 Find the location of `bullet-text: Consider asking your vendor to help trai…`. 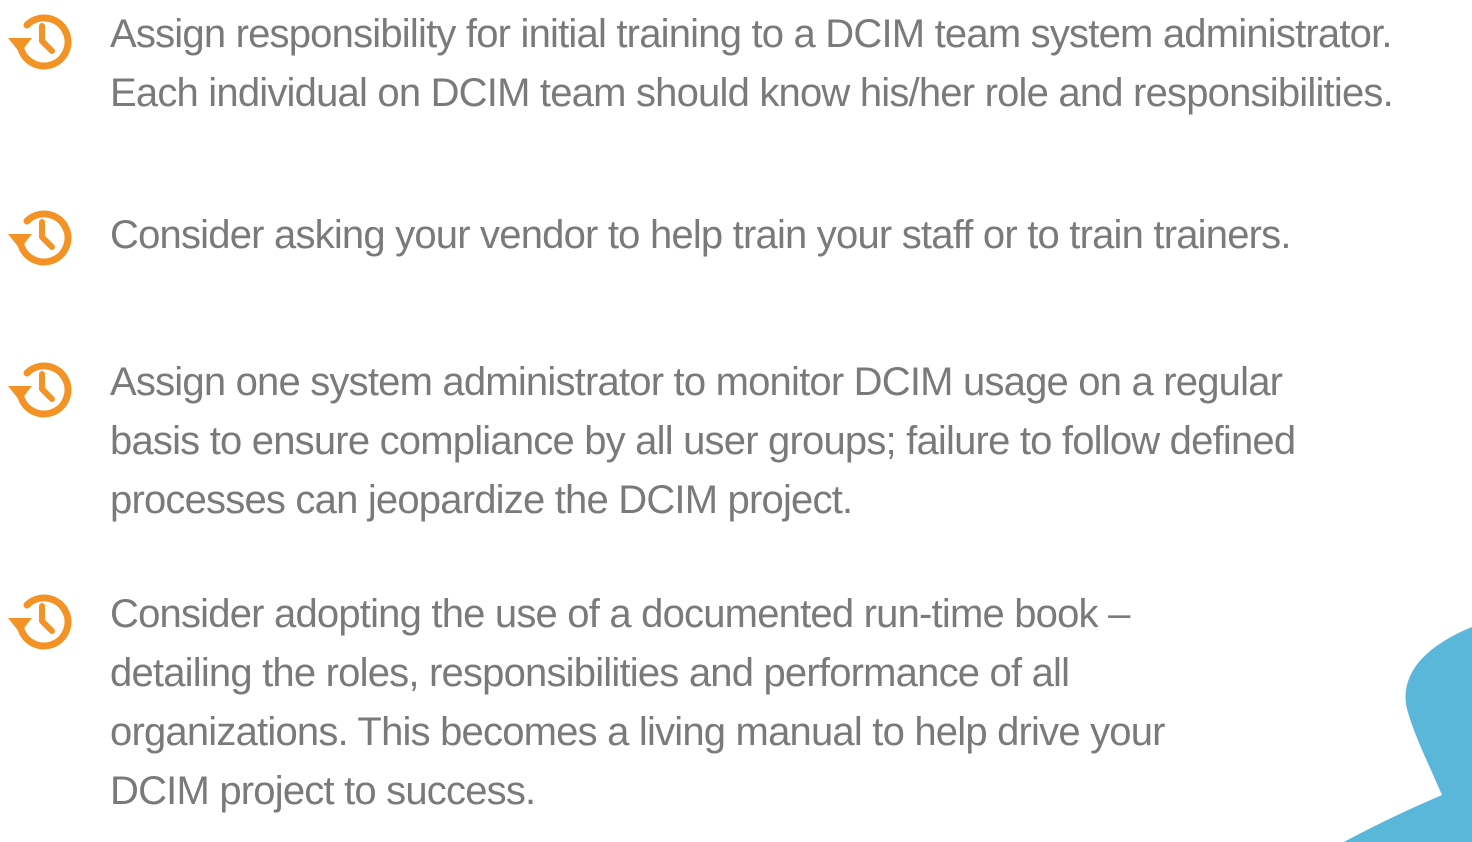

bullet-text: Consider asking your vendor to help trai… is located at coordinates (700, 235).